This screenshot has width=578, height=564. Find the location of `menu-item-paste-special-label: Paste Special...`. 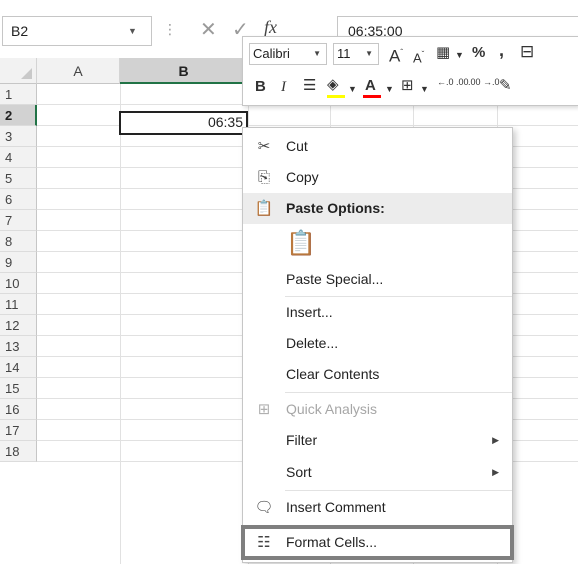

menu-item-paste-special-label: Paste Special... is located at coordinates (335, 279).